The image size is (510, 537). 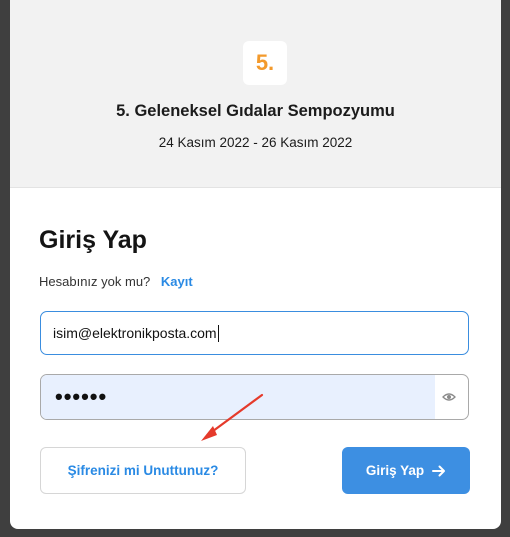 What do you see at coordinates (135, 333) in the screenshot?
I see `email-value: isim@elektronikposta.com` at bounding box center [135, 333].